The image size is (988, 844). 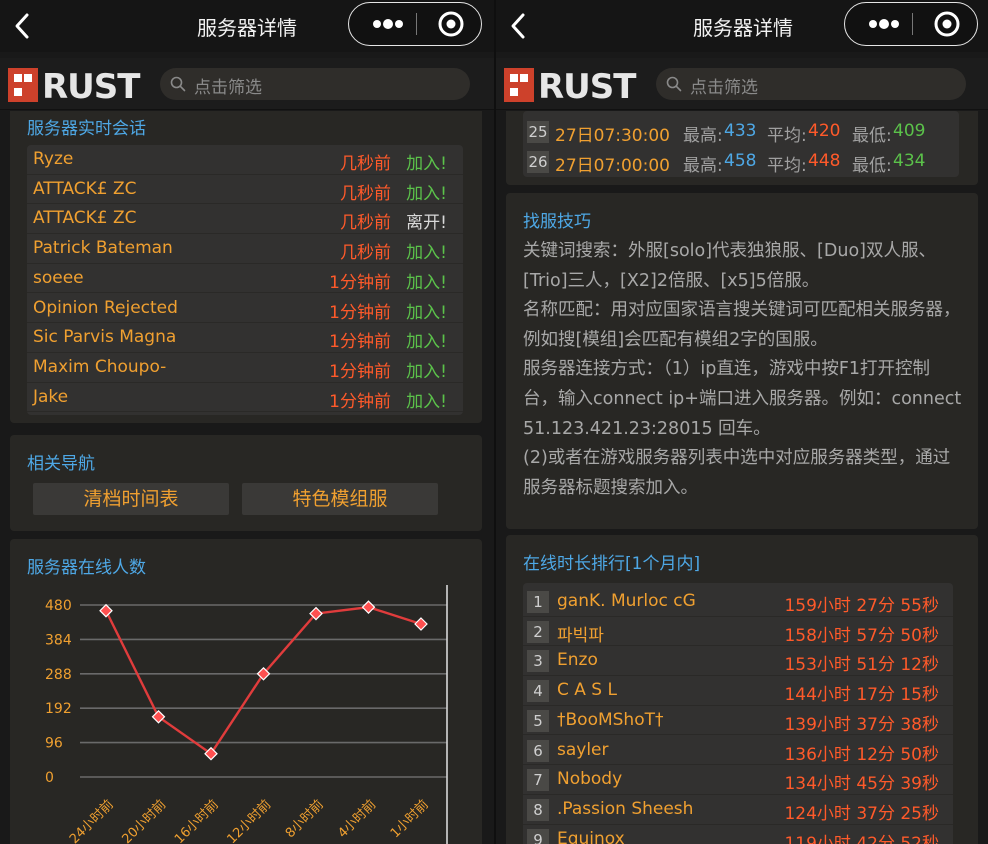 What do you see at coordinates (740, 161) in the screenshot?
I see `high-value: 458` at bounding box center [740, 161].